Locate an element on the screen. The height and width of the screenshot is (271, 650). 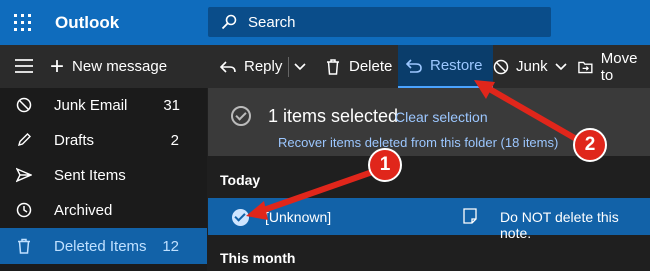
toolbar-divider is located at coordinates (288, 67).